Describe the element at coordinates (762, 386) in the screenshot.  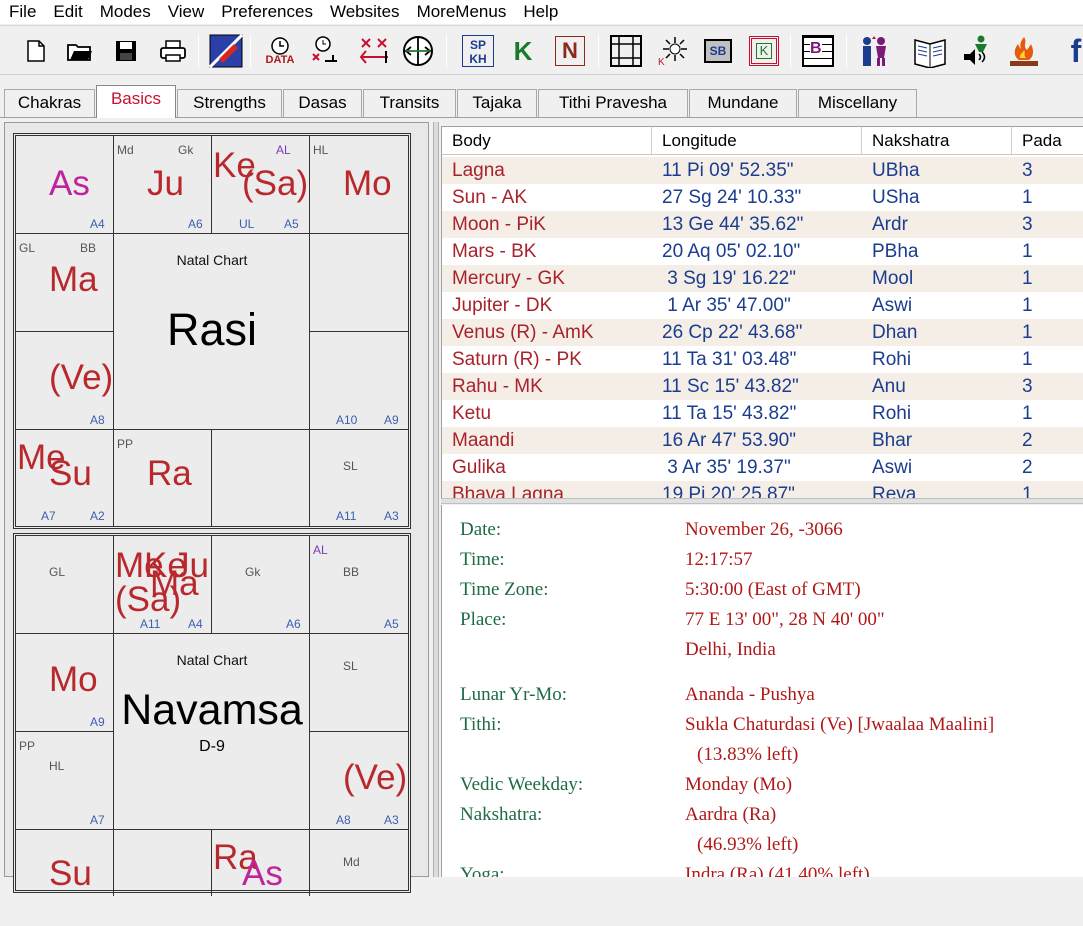
I see `table-row: Rahu - MK 11 Sc 15' 43.82" Anu 3` at that location.